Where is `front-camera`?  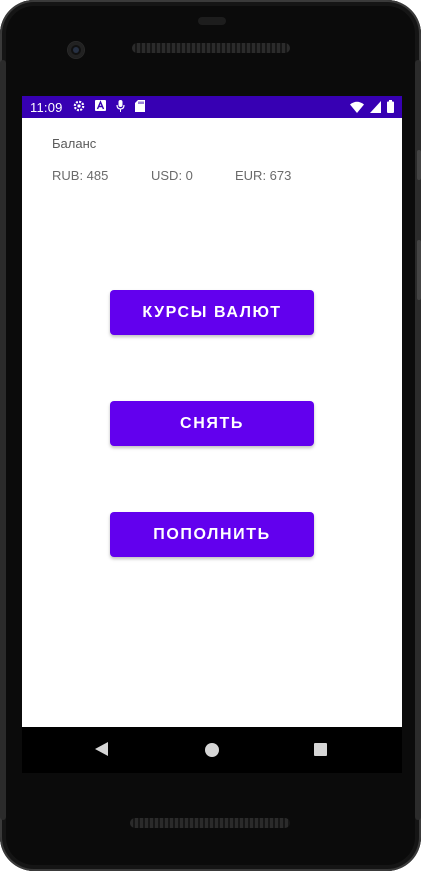 front-camera is located at coordinates (76, 50).